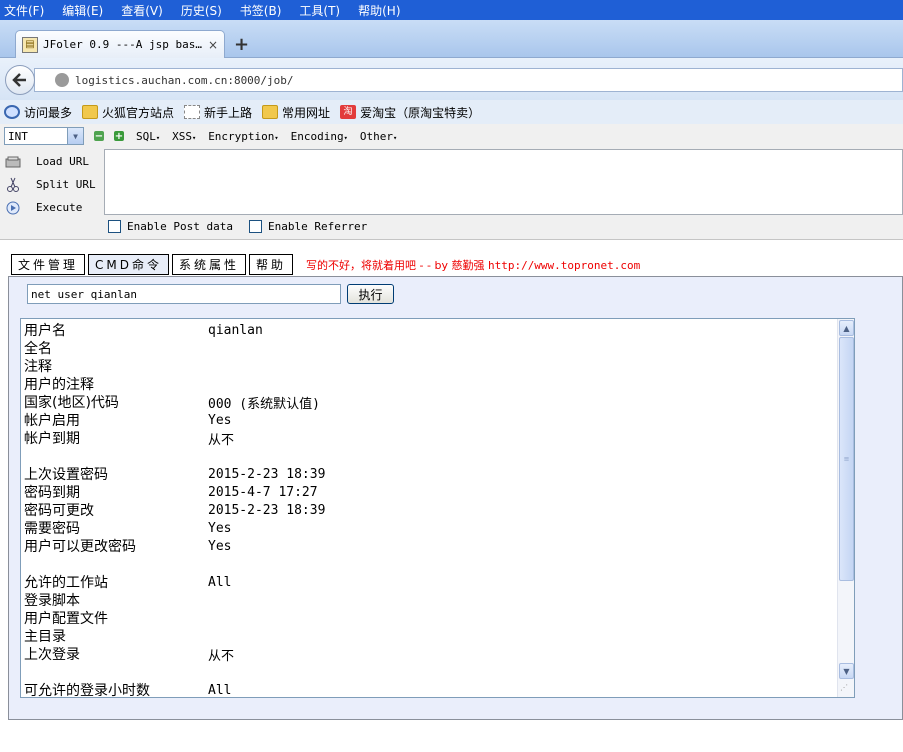  I want to click on browser-tab: ▤ JFoler 0.9 ---A jsp bas… ×, so click(120, 44).